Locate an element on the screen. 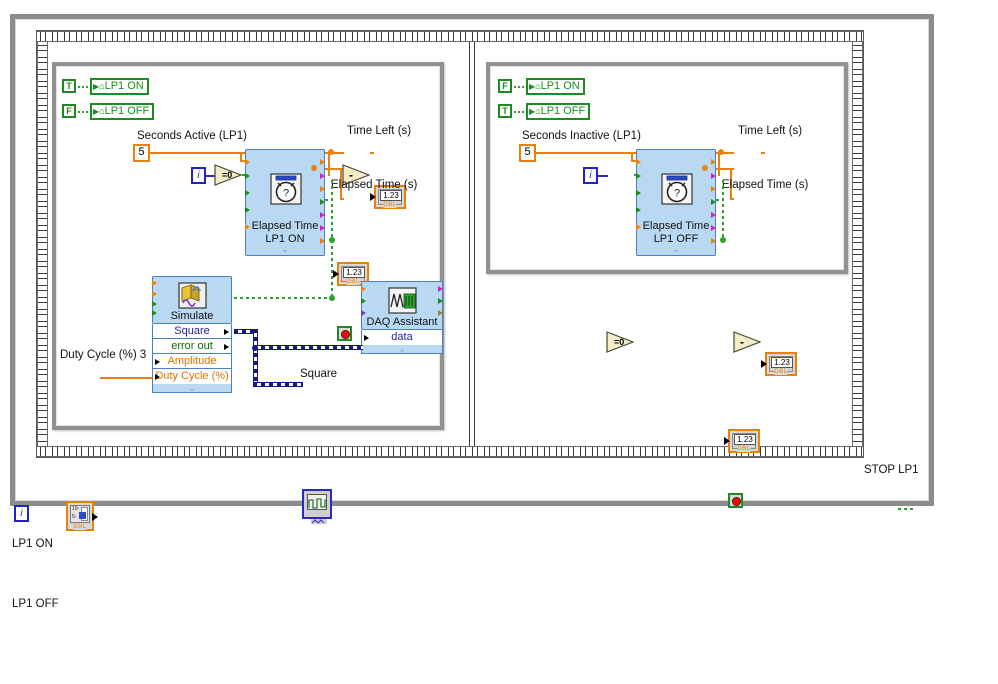  right-subtract-function: - is located at coordinates (747, 342).